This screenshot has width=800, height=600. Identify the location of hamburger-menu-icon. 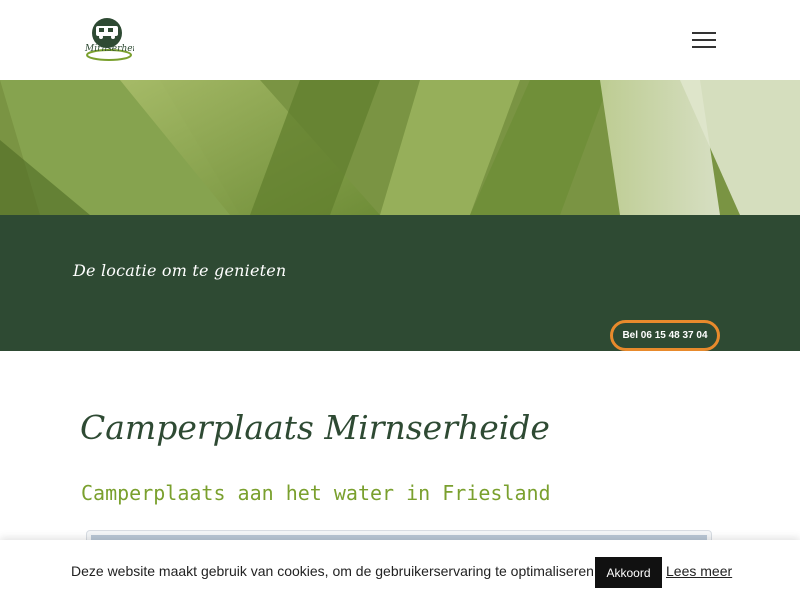
(704, 40).